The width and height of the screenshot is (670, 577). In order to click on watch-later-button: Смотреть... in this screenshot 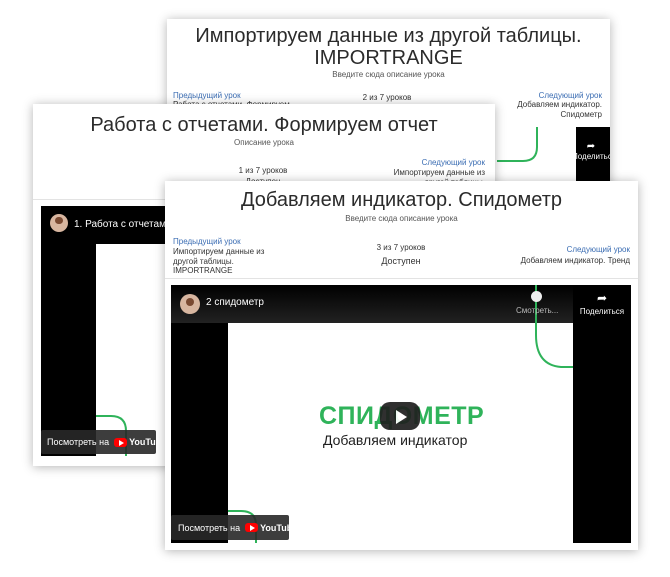, I will do `click(537, 303)`.